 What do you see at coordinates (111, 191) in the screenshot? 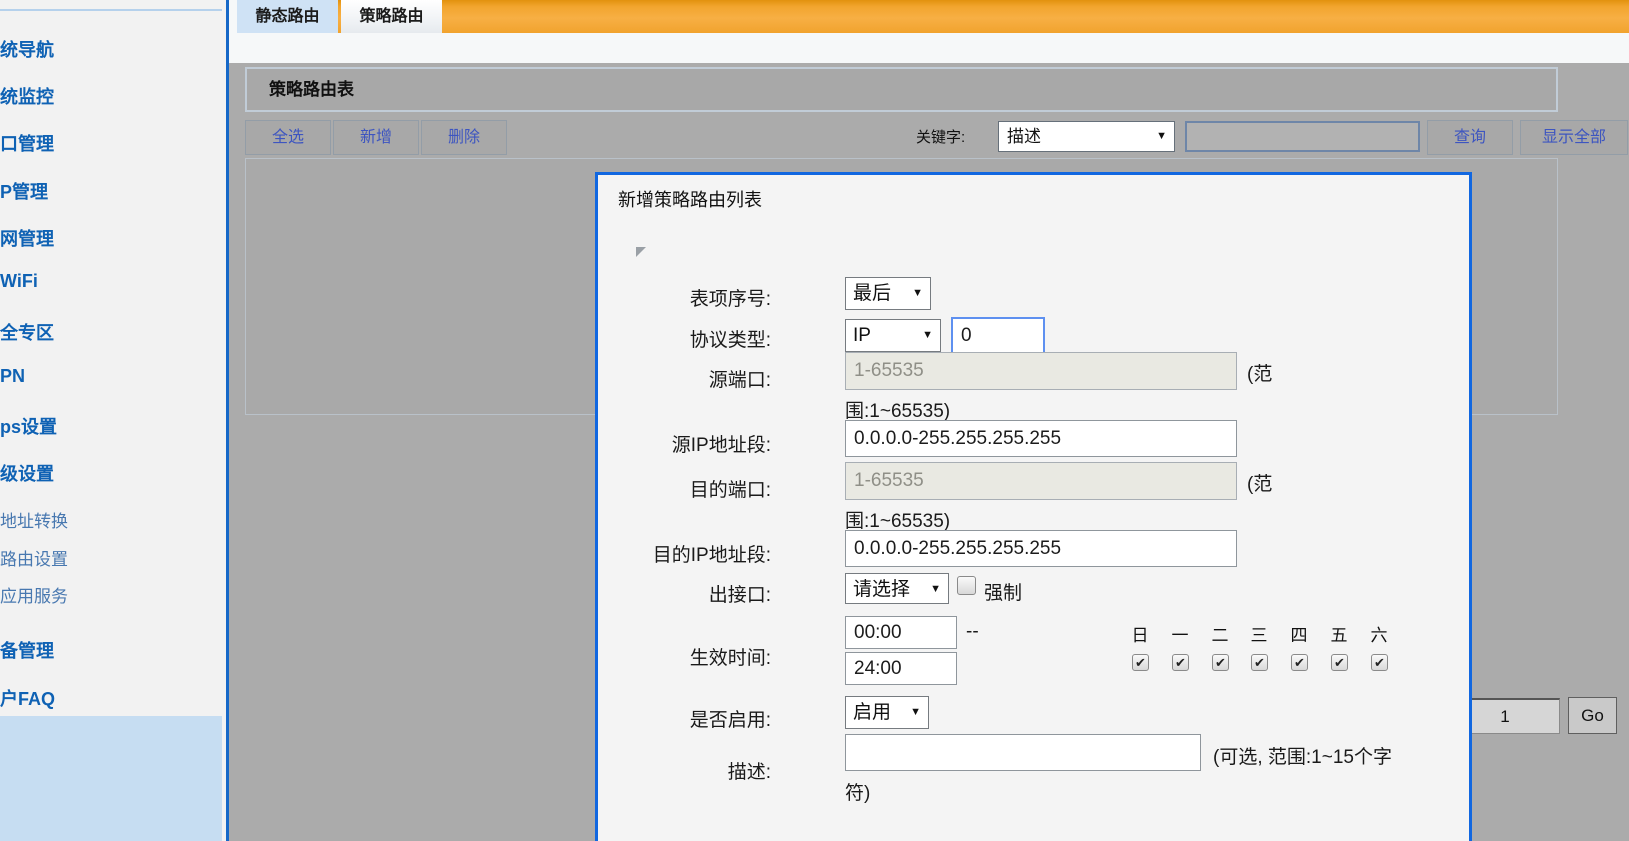
I see `sidebar-item-ip-mgmt: P管理` at bounding box center [111, 191].